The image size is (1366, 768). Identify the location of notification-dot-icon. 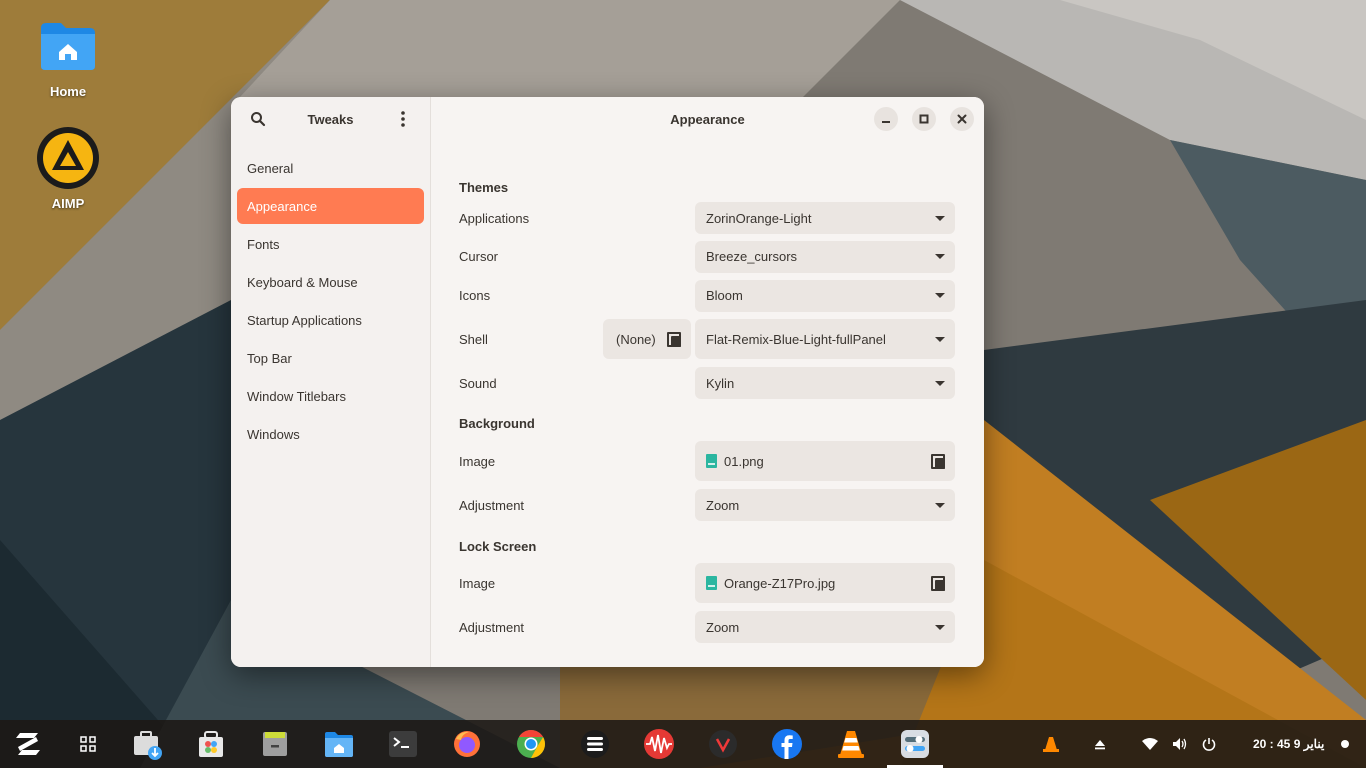
(1345, 744).